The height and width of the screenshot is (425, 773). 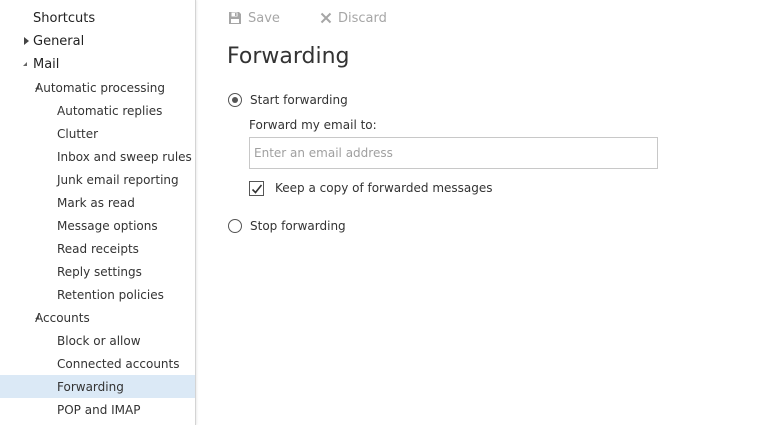 I want to click on sidebar-item-label: Mail, so click(x=46, y=64).